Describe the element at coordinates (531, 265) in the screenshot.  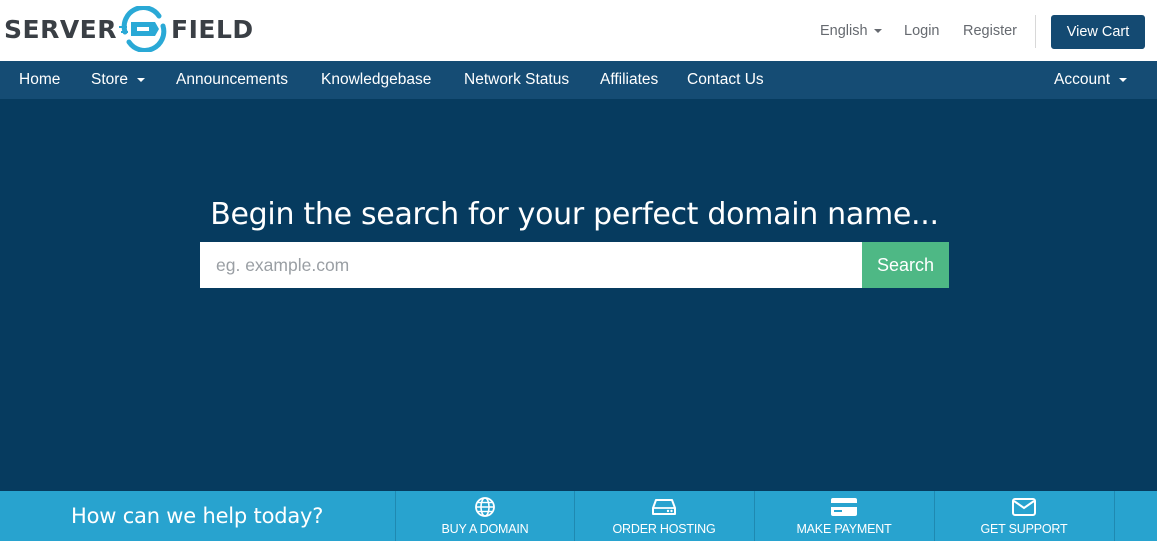
I see `domain-search-input` at that location.